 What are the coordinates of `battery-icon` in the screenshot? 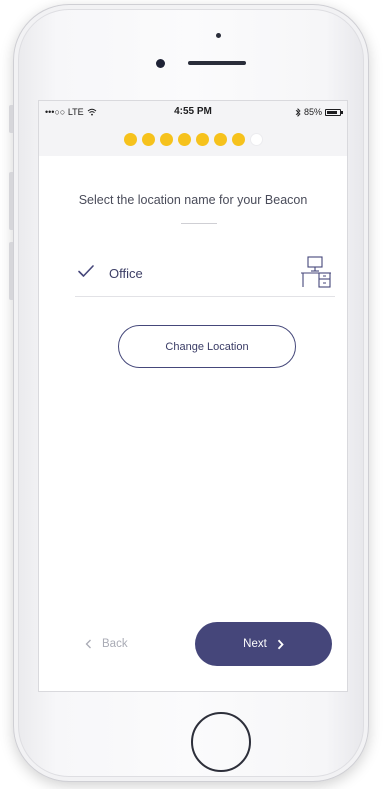 It's located at (334, 112).